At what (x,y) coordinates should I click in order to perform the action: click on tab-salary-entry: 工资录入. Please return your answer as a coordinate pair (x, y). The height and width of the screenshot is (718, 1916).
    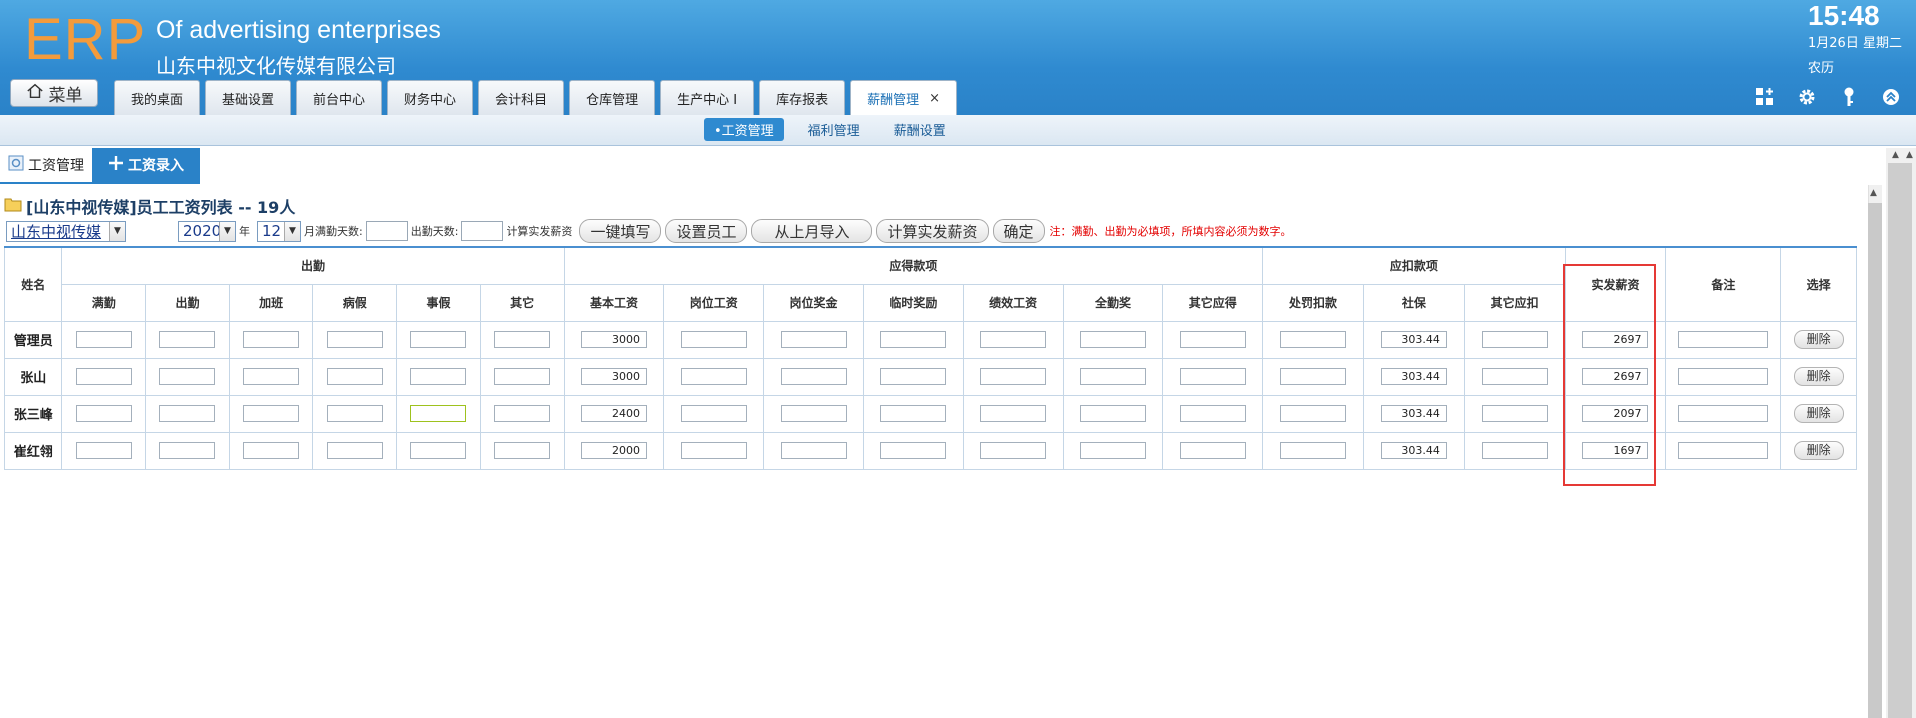
    Looking at the image, I should click on (146, 166).